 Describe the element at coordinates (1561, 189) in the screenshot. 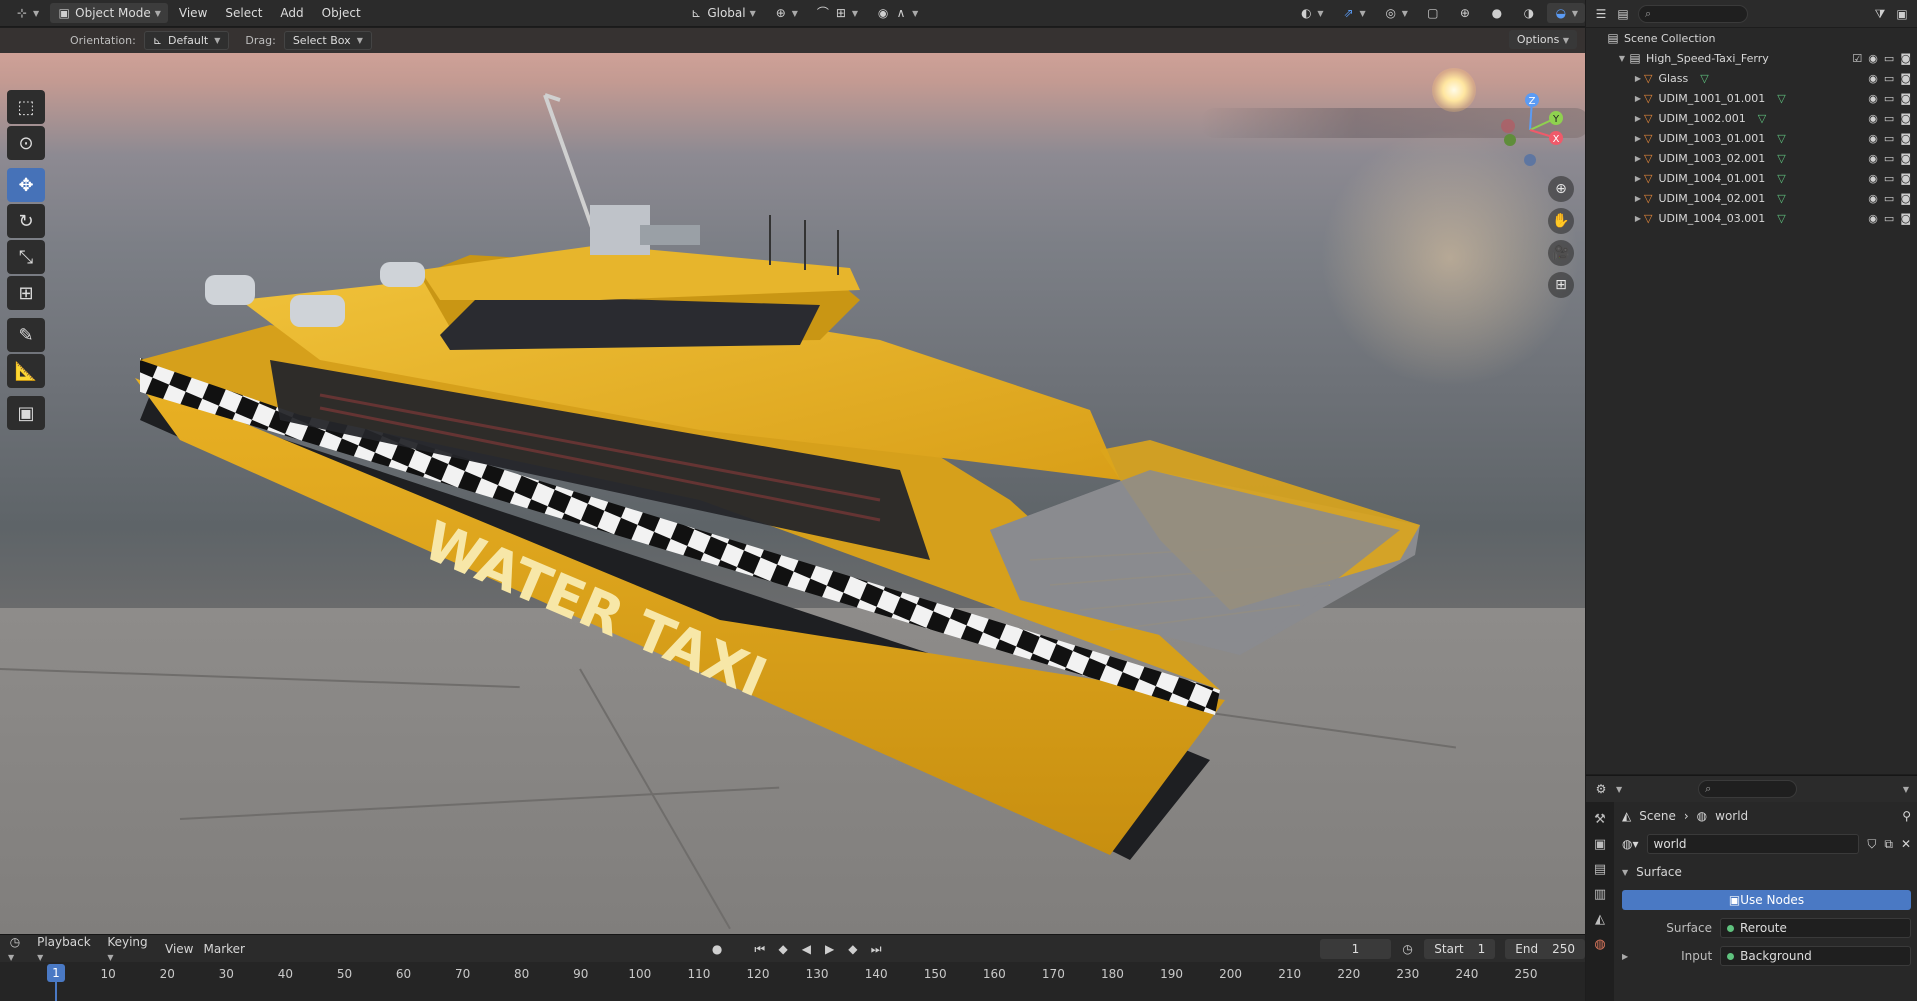

I see `zoom-button: ⊕` at that location.